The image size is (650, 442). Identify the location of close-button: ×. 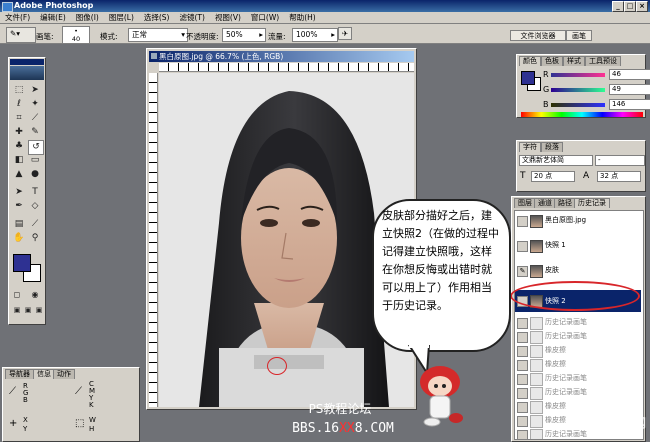
(642, 6).